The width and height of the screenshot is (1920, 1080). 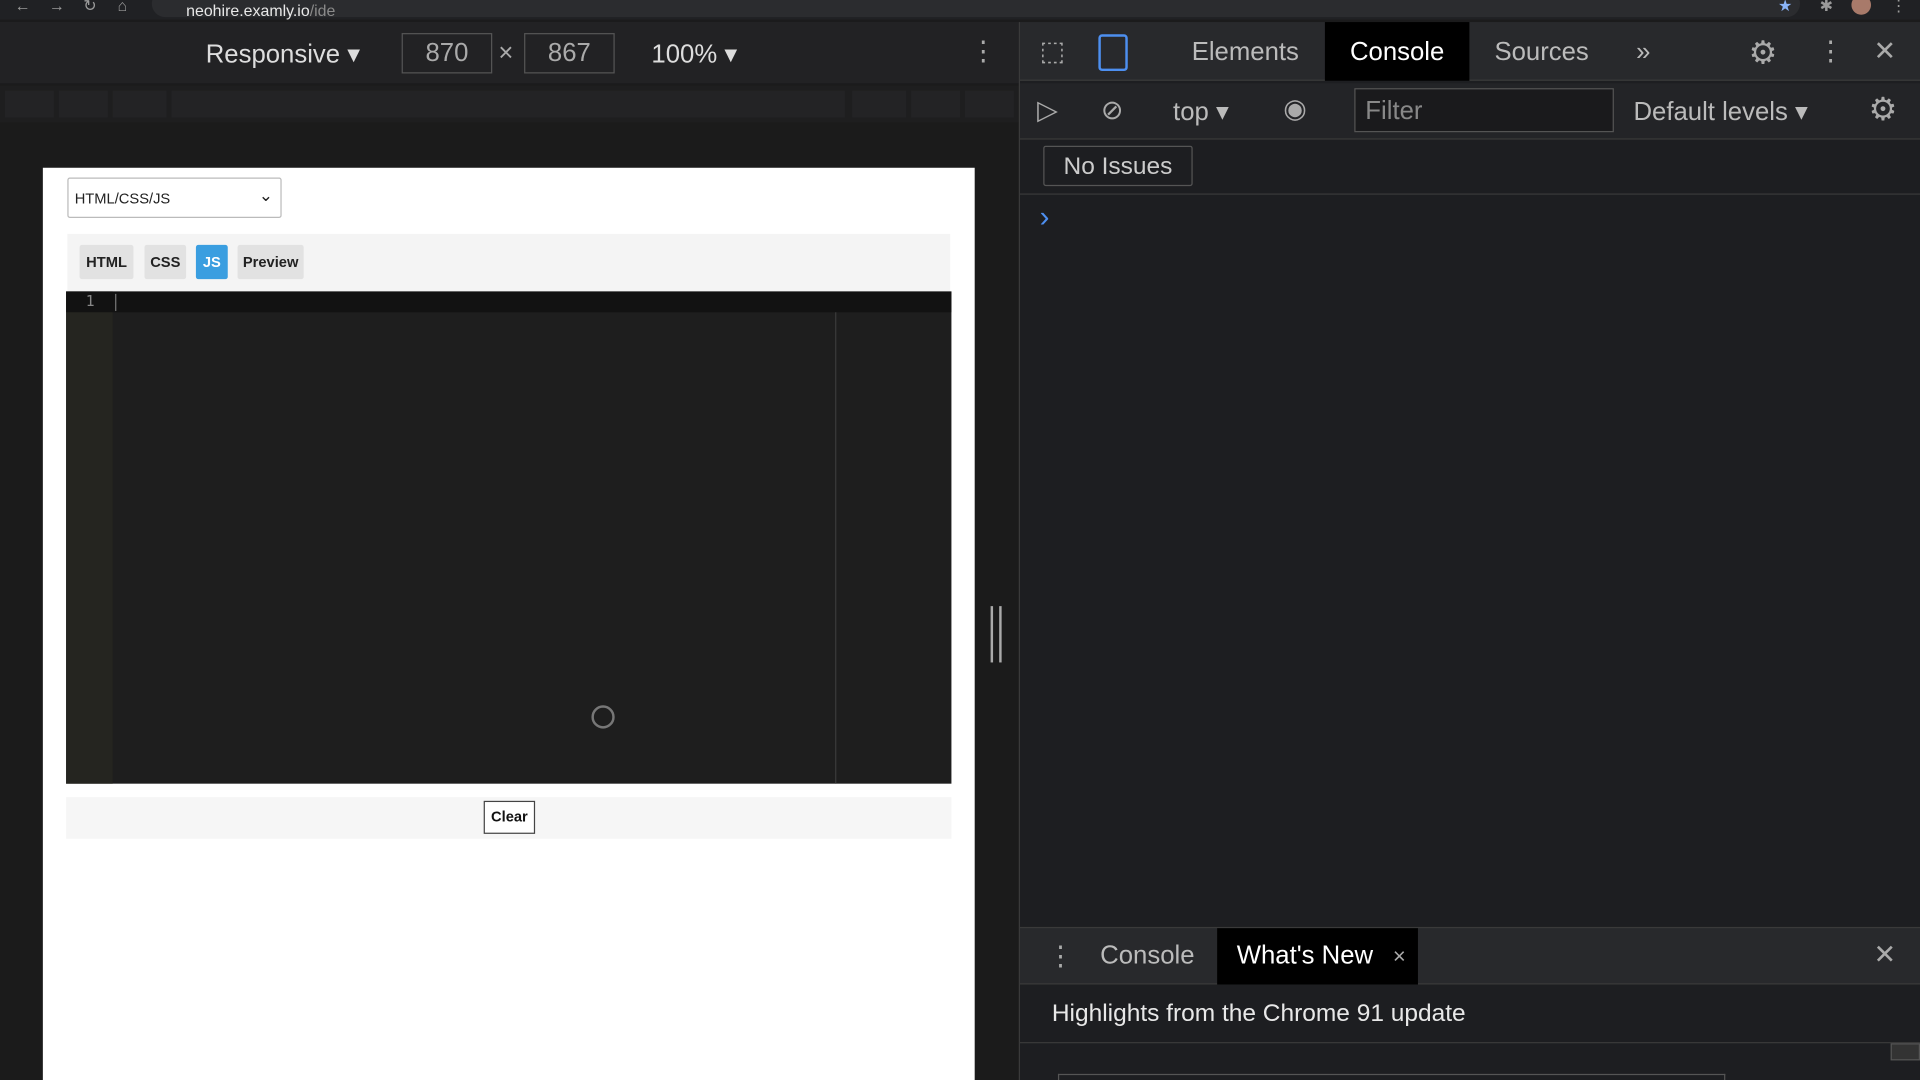 What do you see at coordinates (1147, 956) in the screenshot?
I see `drawer-tab-console: Console` at bounding box center [1147, 956].